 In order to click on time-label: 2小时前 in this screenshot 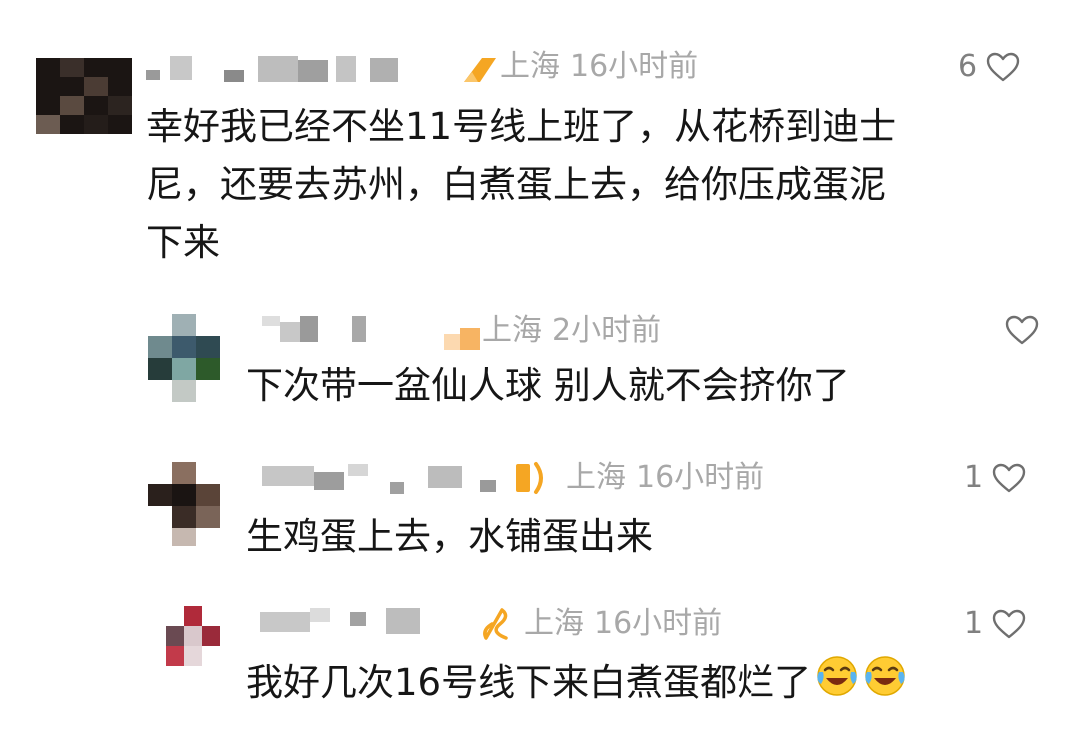, I will do `click(607, 330)`.